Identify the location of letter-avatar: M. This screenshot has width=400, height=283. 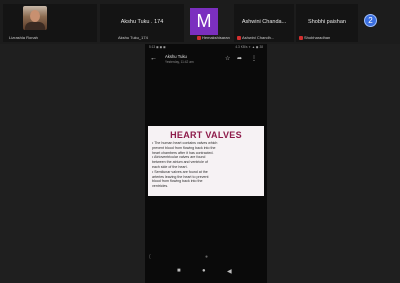
(204, 21).